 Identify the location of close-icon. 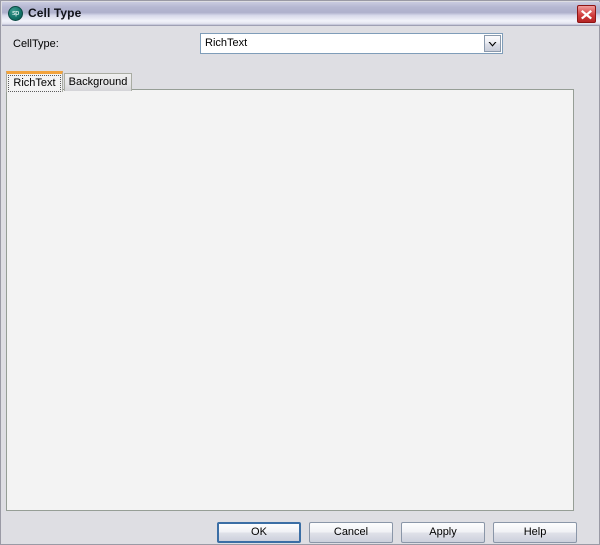
(586, 15).